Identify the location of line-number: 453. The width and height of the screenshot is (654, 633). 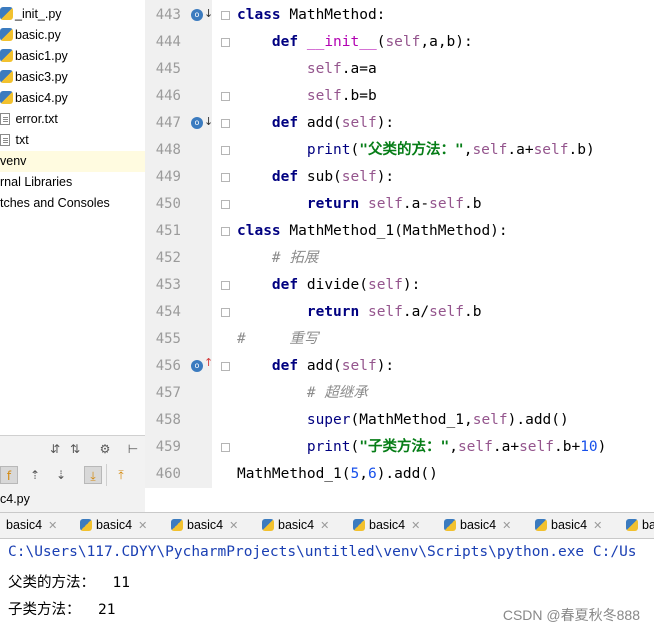
(168, 285).